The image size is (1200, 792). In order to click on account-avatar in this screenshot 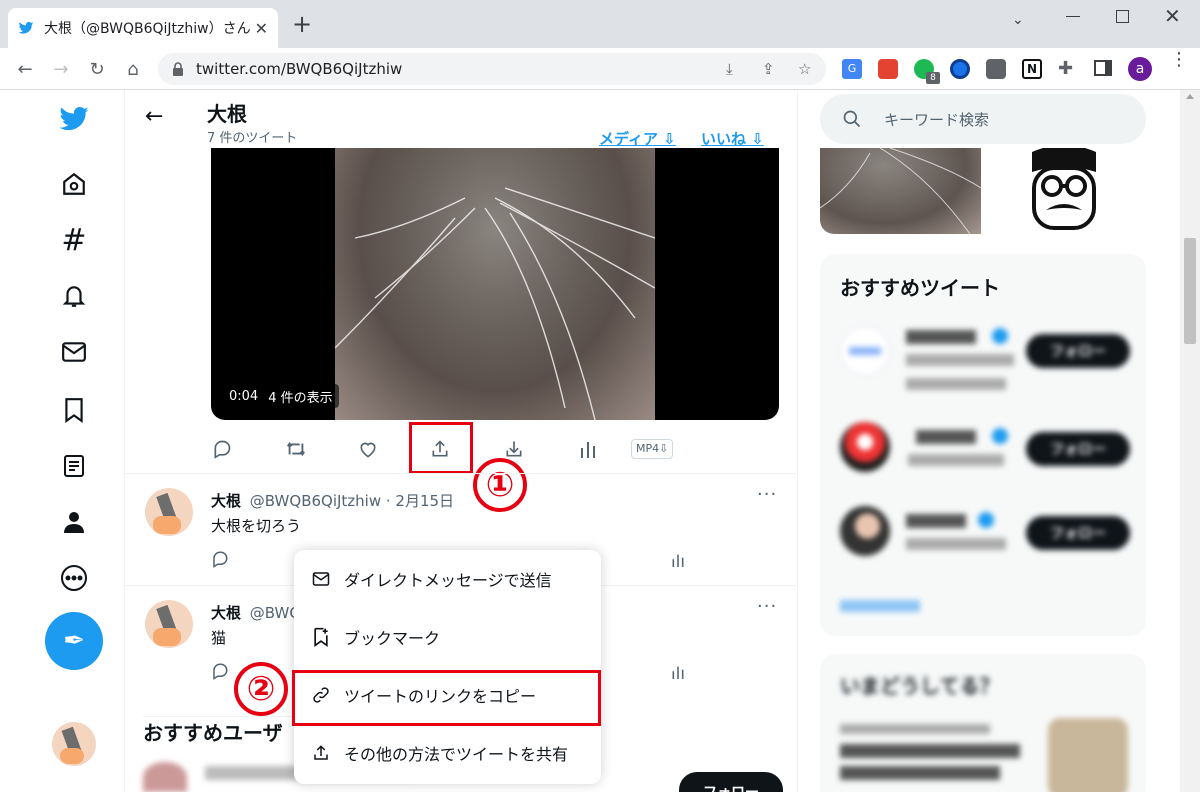, I will do `click(74, 744)`.